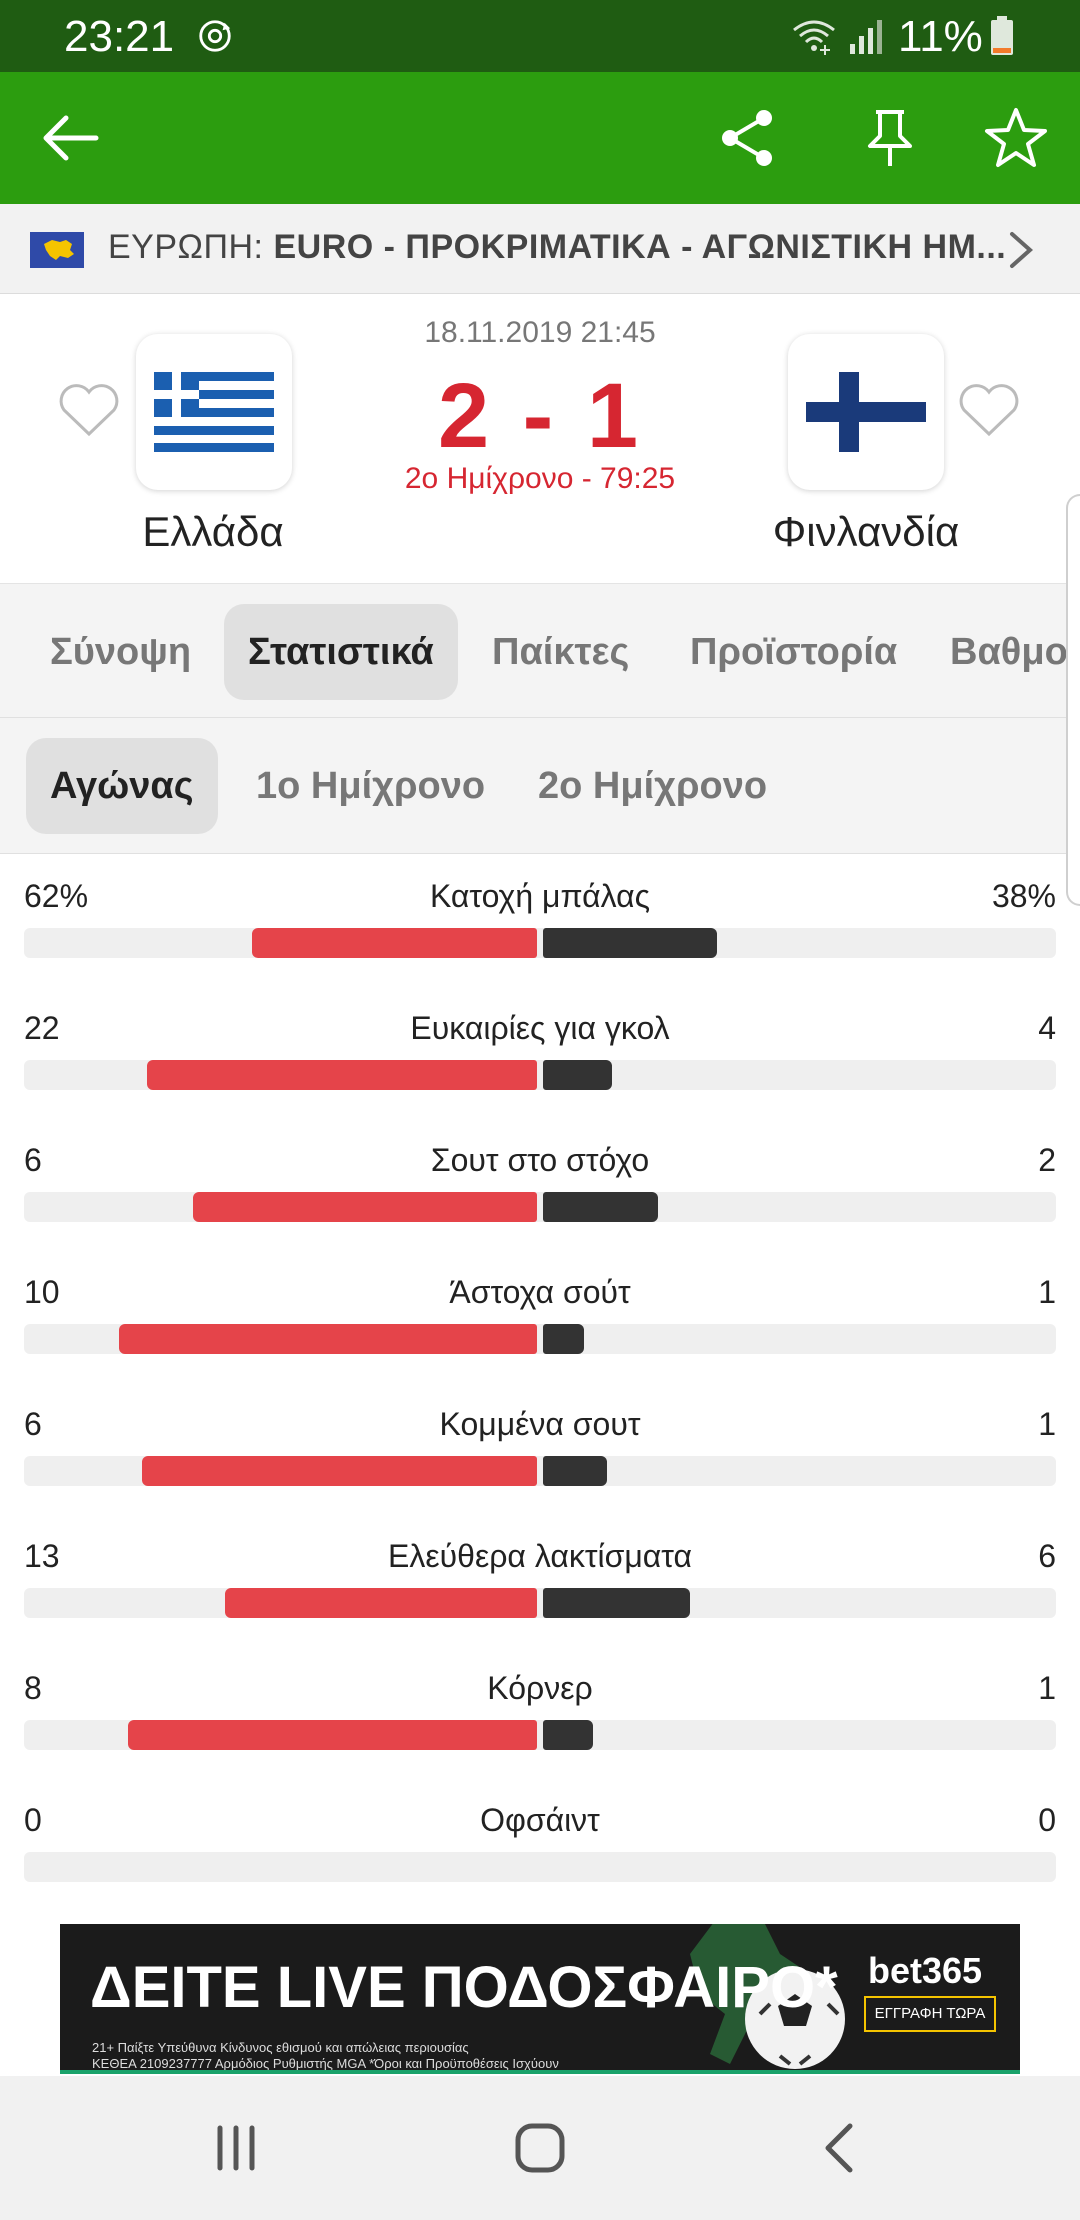  I want to click on back-icon, so click(842, 2148).